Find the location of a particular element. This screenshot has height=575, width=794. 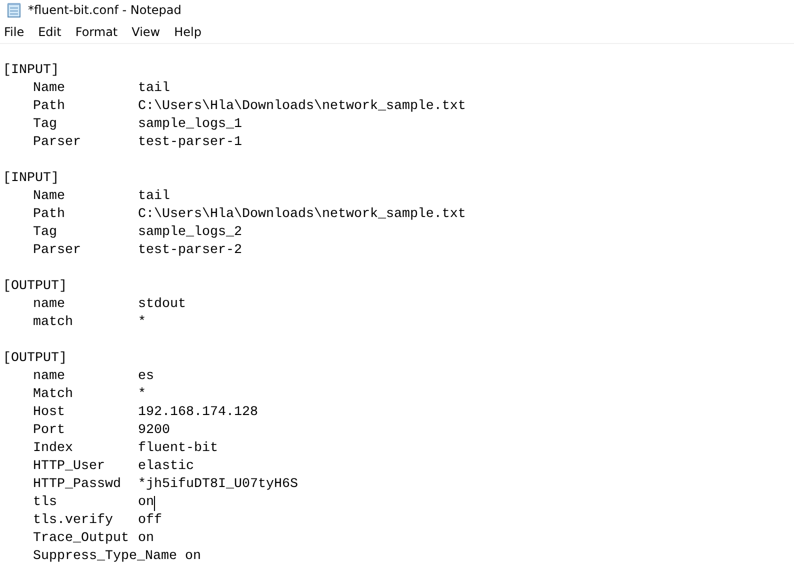

menu-item: Edit is located at coordinates (51, 32).